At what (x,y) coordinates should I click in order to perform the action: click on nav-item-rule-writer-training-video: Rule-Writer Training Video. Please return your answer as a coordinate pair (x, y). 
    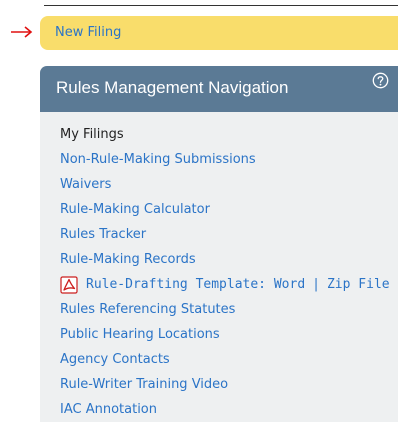
    Looking at the image, I should click on (229, 384).